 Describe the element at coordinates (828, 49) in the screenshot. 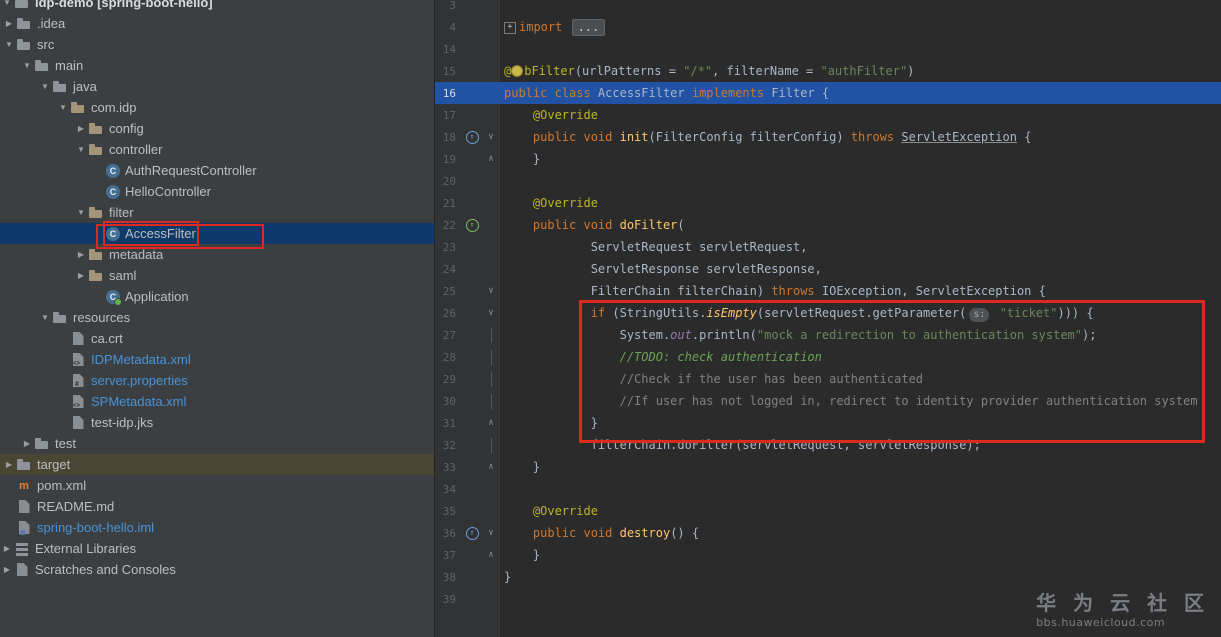

I see `editor-line-14: 14` at that location.